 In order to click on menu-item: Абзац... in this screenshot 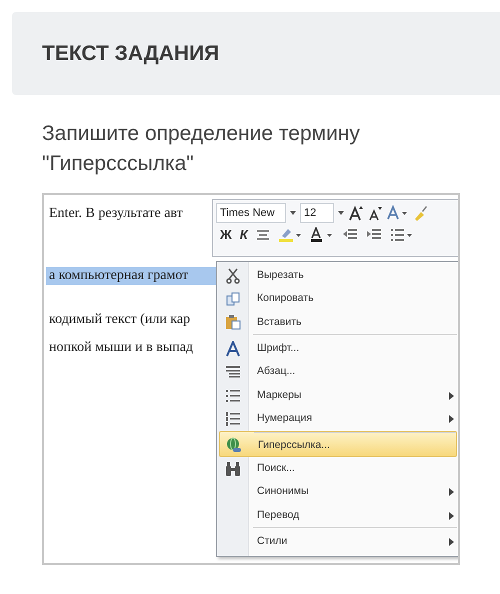, I will do `click(338, 372)`.